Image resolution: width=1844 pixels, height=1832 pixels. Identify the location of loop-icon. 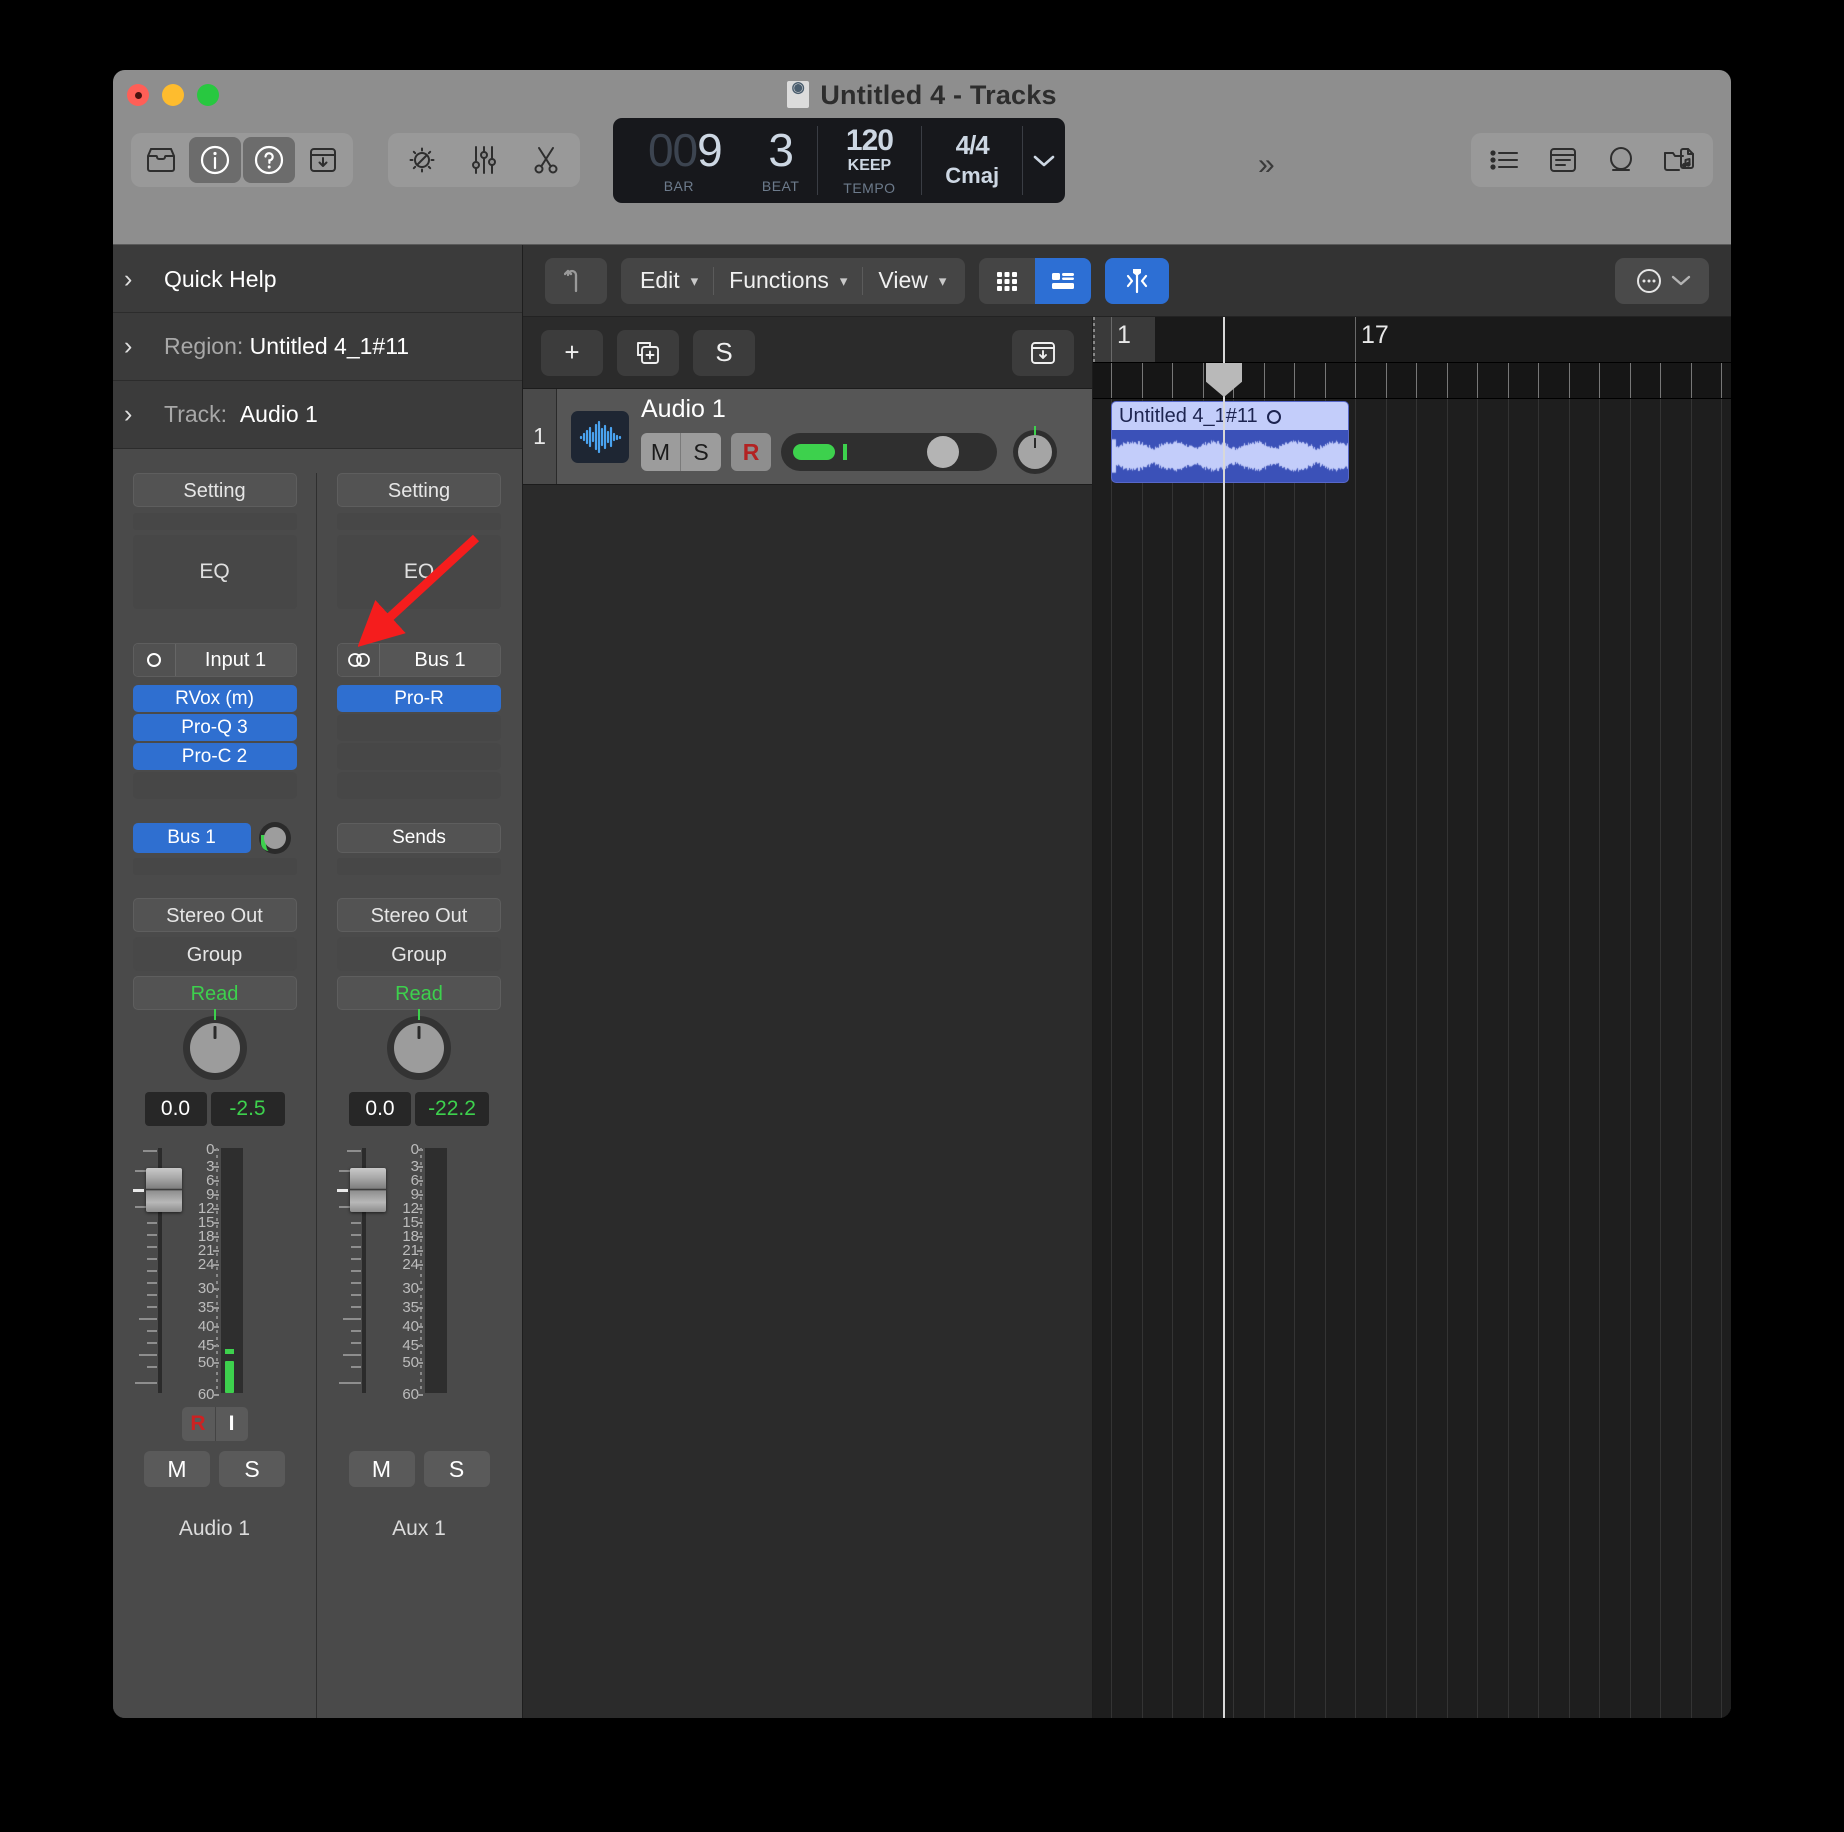
(1621, 160).